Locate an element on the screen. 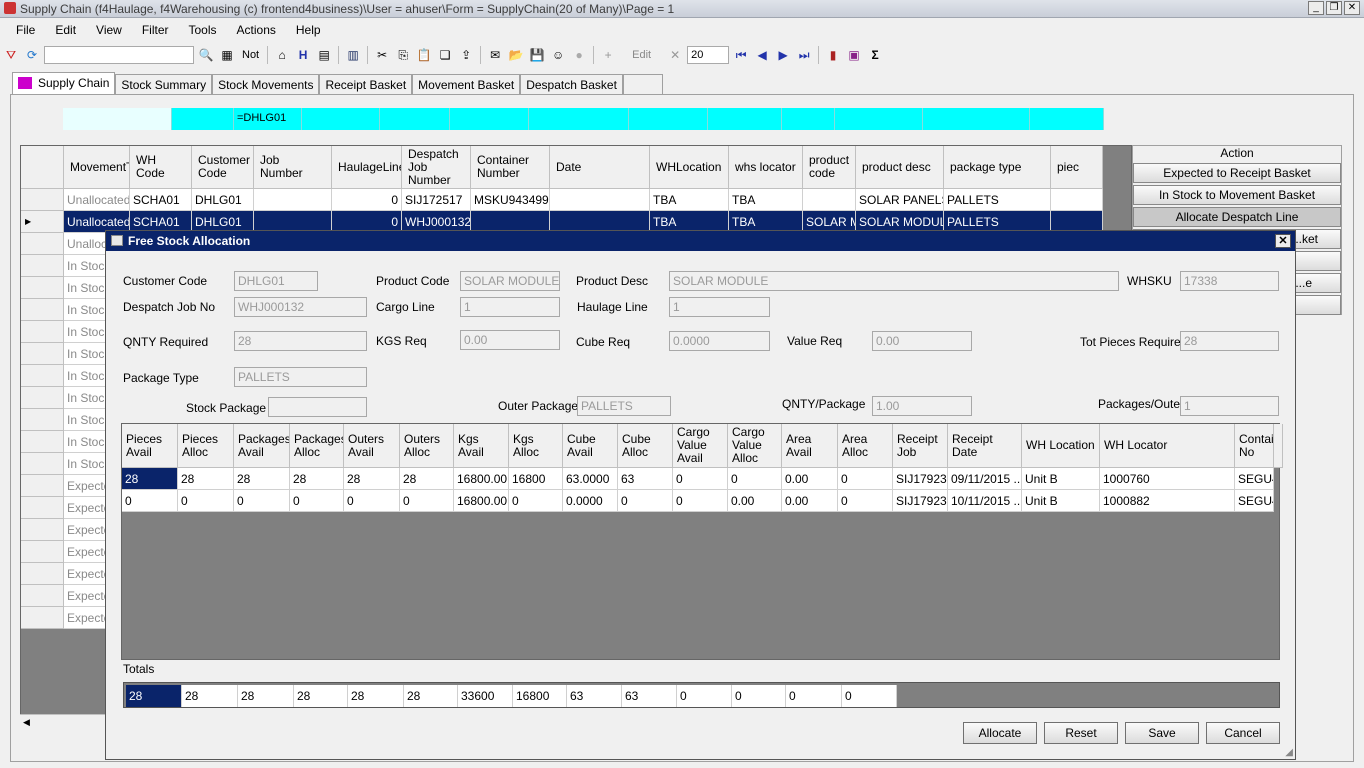 Image resolution: width=1364 pixels, height=768 pixels. cell-wh-location: TBA is located at coordinates (689, 200).